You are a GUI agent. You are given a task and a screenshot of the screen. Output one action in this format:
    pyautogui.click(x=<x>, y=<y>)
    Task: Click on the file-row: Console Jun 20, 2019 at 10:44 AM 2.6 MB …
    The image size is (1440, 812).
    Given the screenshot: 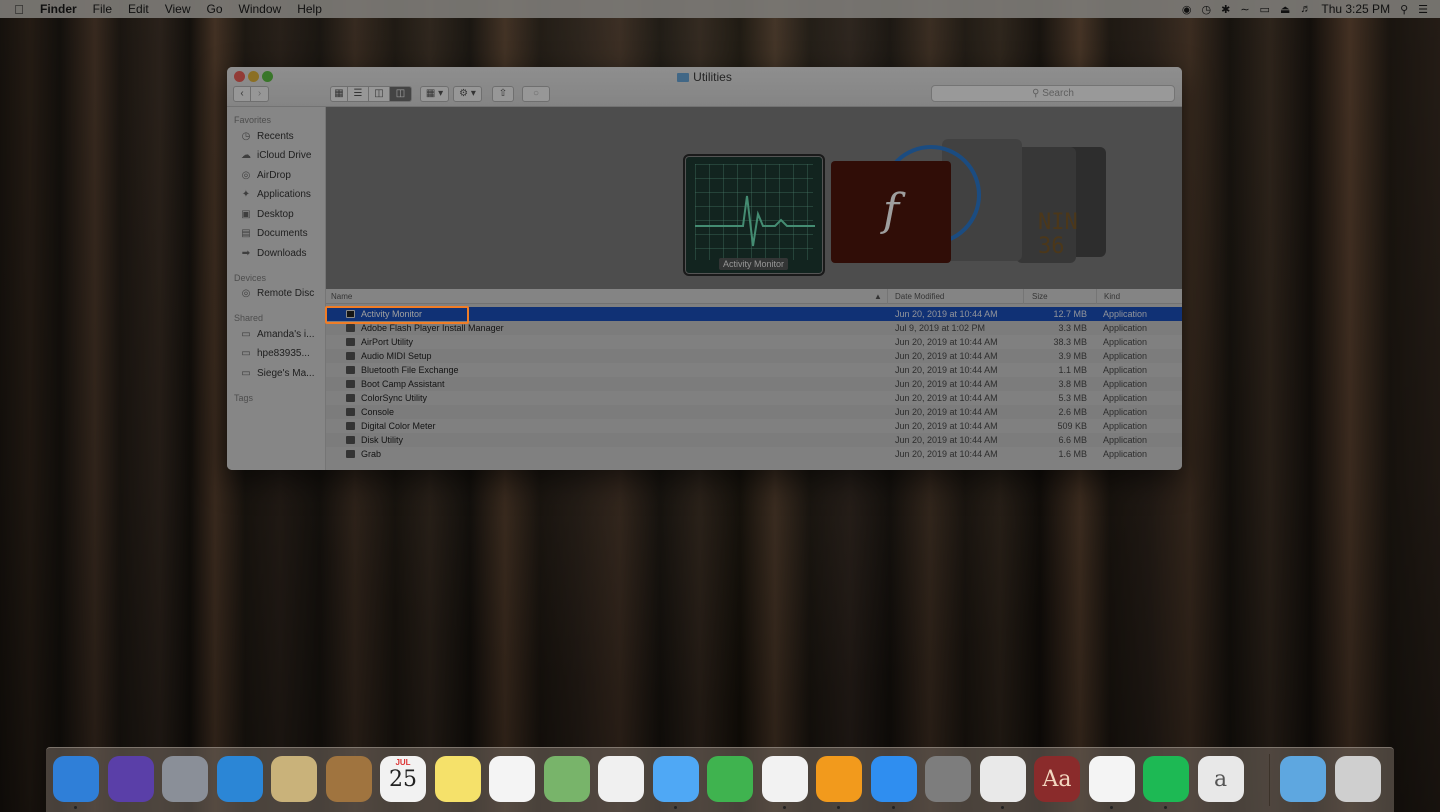 What is the action you would take?
    pyautogui.click(x=754, y=412)
    